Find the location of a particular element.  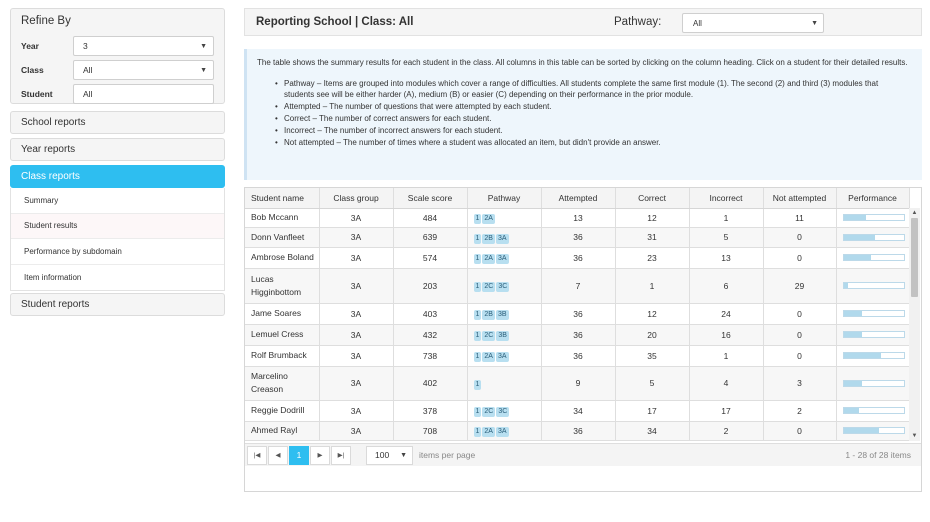

table-row: Bob Mccann 3A 484 1 2A 13 12 1 11 is located at coordinates (577, 218).